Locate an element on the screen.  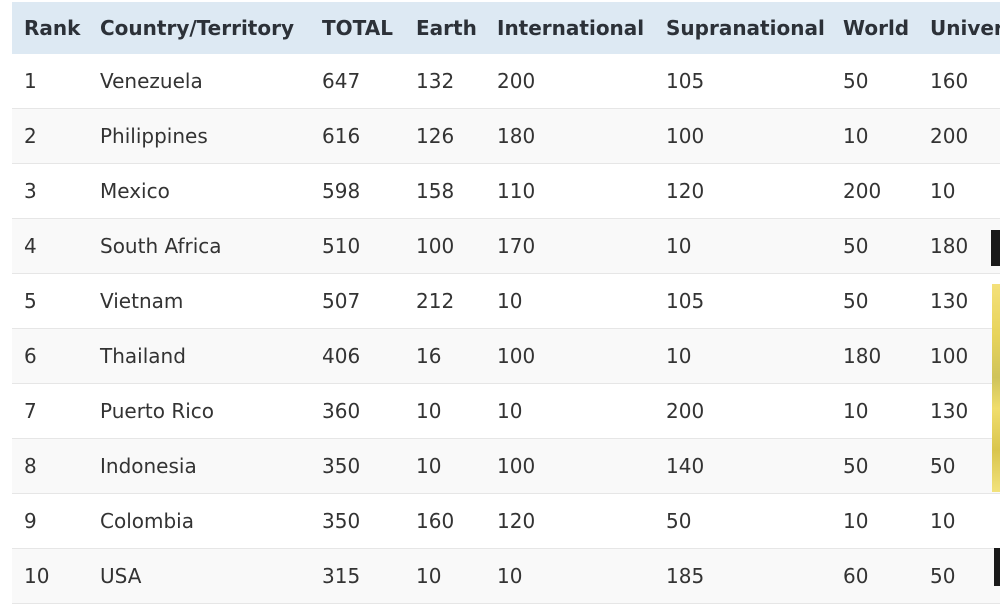
cell-universe: 100 is located at coordinates (949, 356).